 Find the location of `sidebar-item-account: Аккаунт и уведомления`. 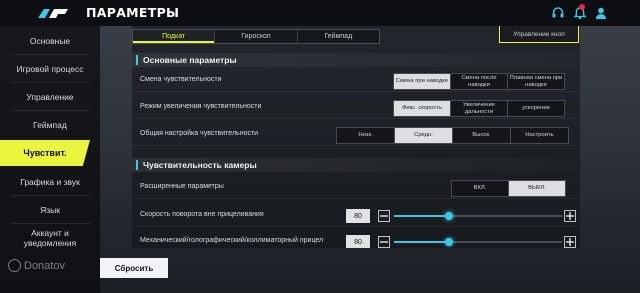

sidebar-item-account: Аккаунт и уведомления is located at coordinates (50, 238).